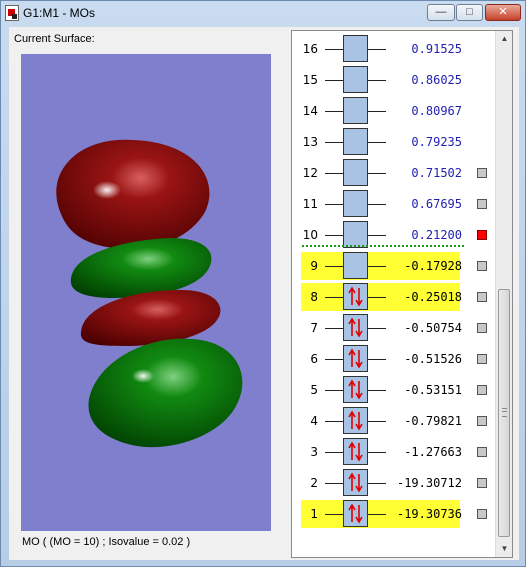  I want to click on orbital-row: 16 0.91525, so click(394, 49).